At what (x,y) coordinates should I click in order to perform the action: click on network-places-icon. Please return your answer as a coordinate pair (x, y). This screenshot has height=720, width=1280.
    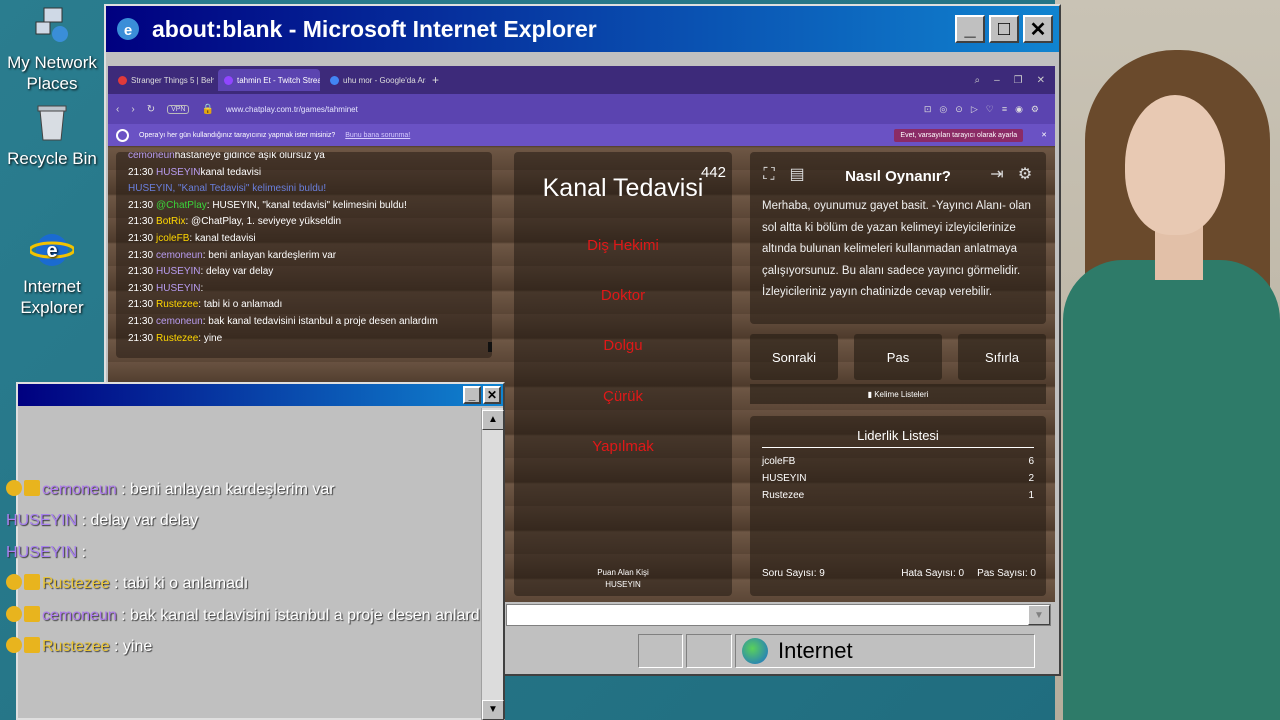
    Looking at the image, I should click on (51, 24).